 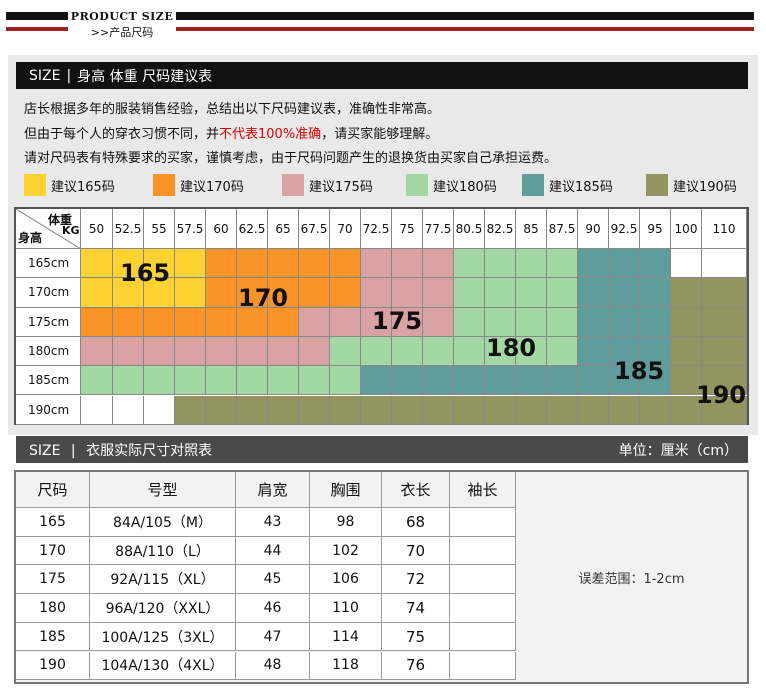 I want to click on legend-item: 建议190码, so click(x=691, y=185).